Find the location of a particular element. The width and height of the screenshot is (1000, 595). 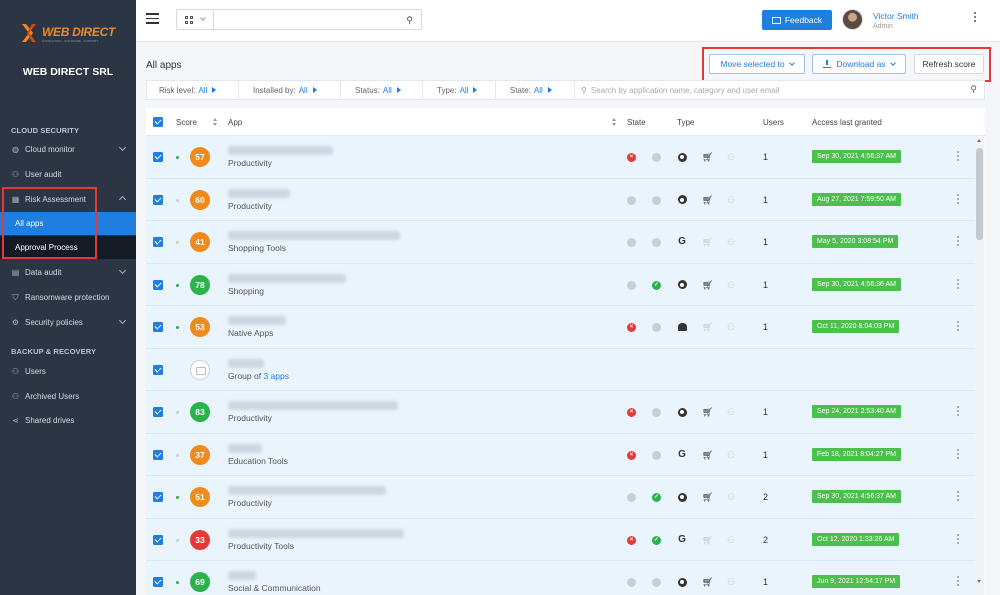

more-options-icon is located at coordinates (975, 19).